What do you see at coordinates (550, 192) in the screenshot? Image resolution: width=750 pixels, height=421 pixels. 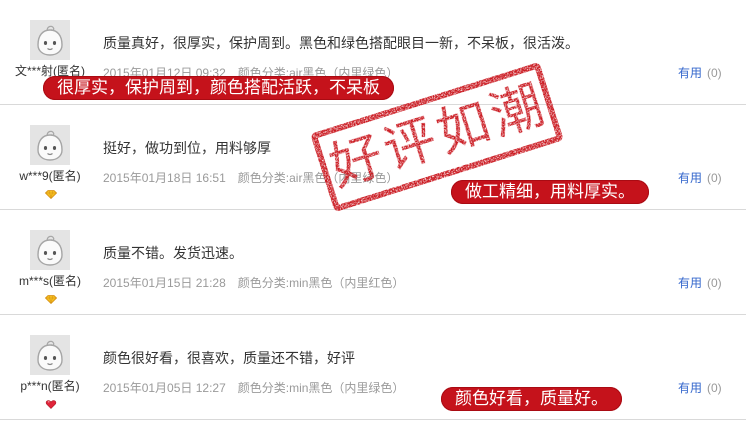 I see `highlight-tag: 做工精细，用料厚实。` at bounding box center [550, 192].